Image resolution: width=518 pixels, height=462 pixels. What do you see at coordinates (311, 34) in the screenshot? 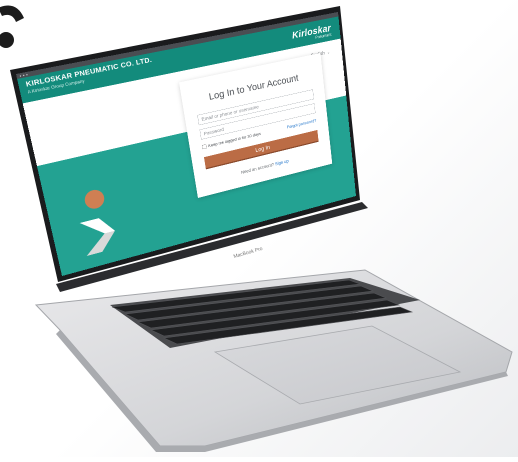
I see `kirloskar-logo: Kirloskar Pneumatic` at bounding box center [311, 34].